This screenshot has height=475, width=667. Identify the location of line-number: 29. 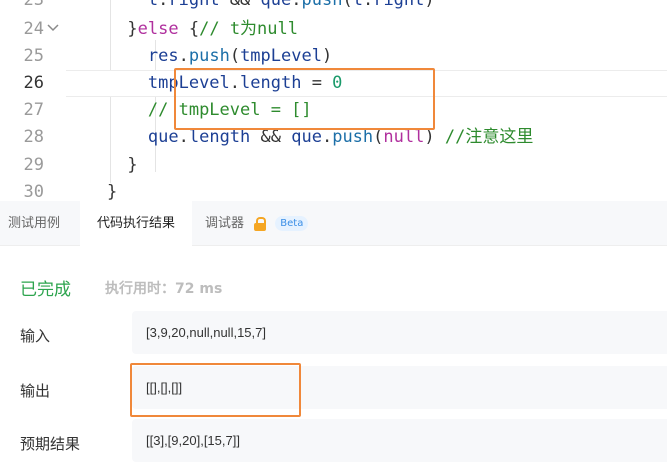
(33, 165).